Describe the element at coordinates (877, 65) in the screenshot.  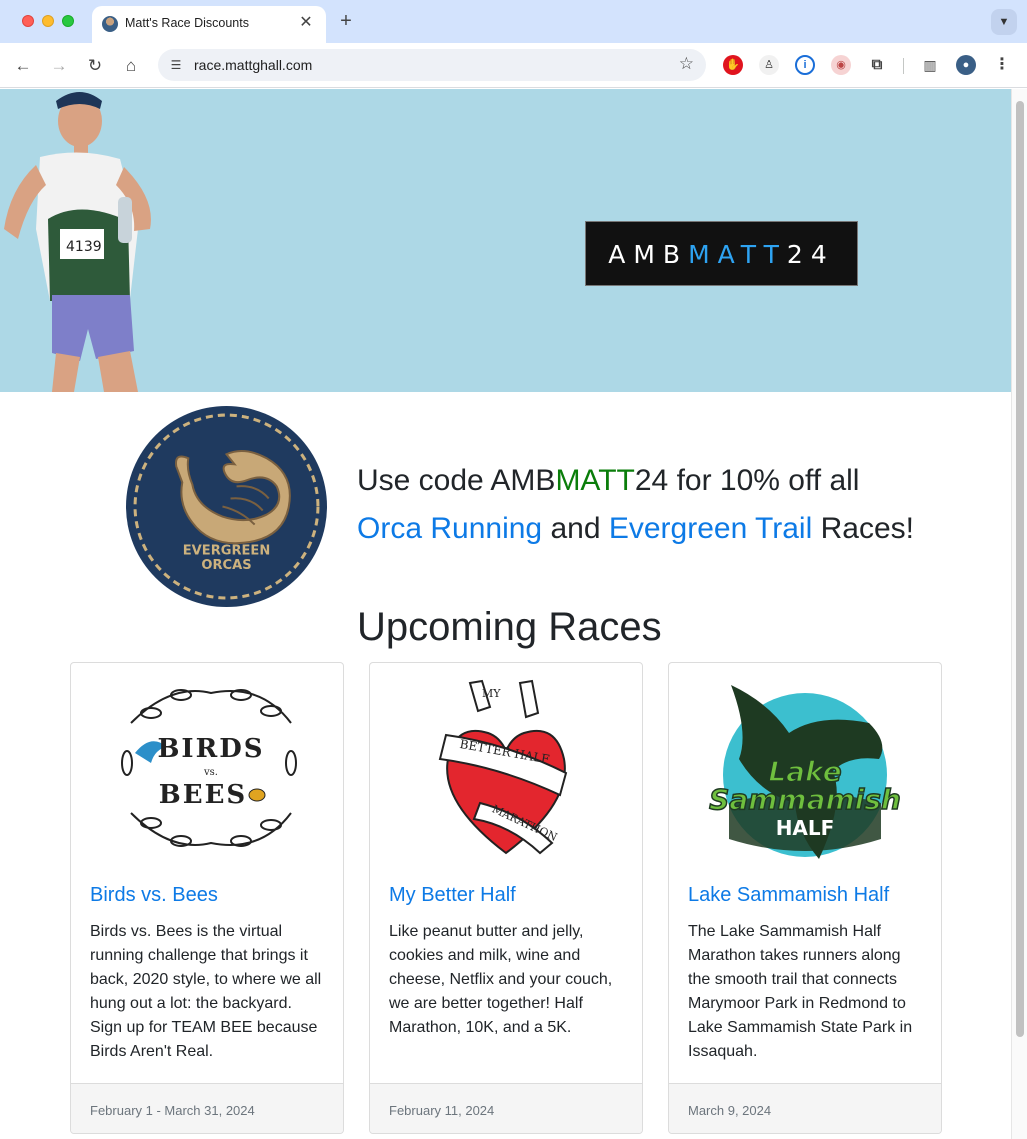
I see `extensions-puzzle-icon: ⧉` at that location.